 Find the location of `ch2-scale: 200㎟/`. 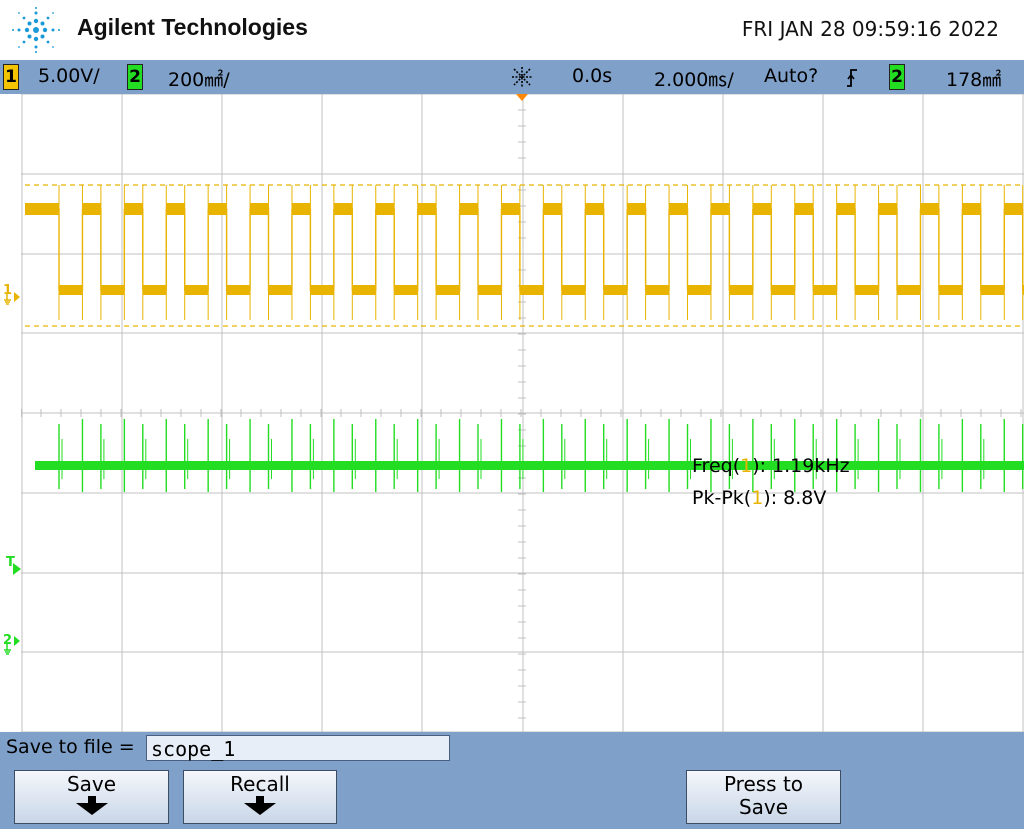

ch2-scale: 200㎟/ is located at coordinates (199, 78).